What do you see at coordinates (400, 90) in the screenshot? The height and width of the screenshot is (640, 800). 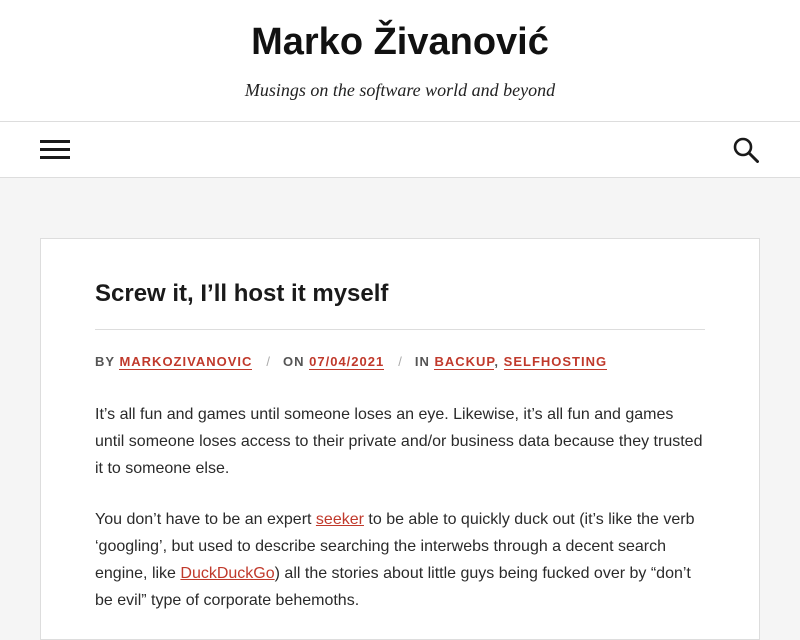 I see `site-tagline: Musings on the software world and beyond` at bounding box center [400, 90].